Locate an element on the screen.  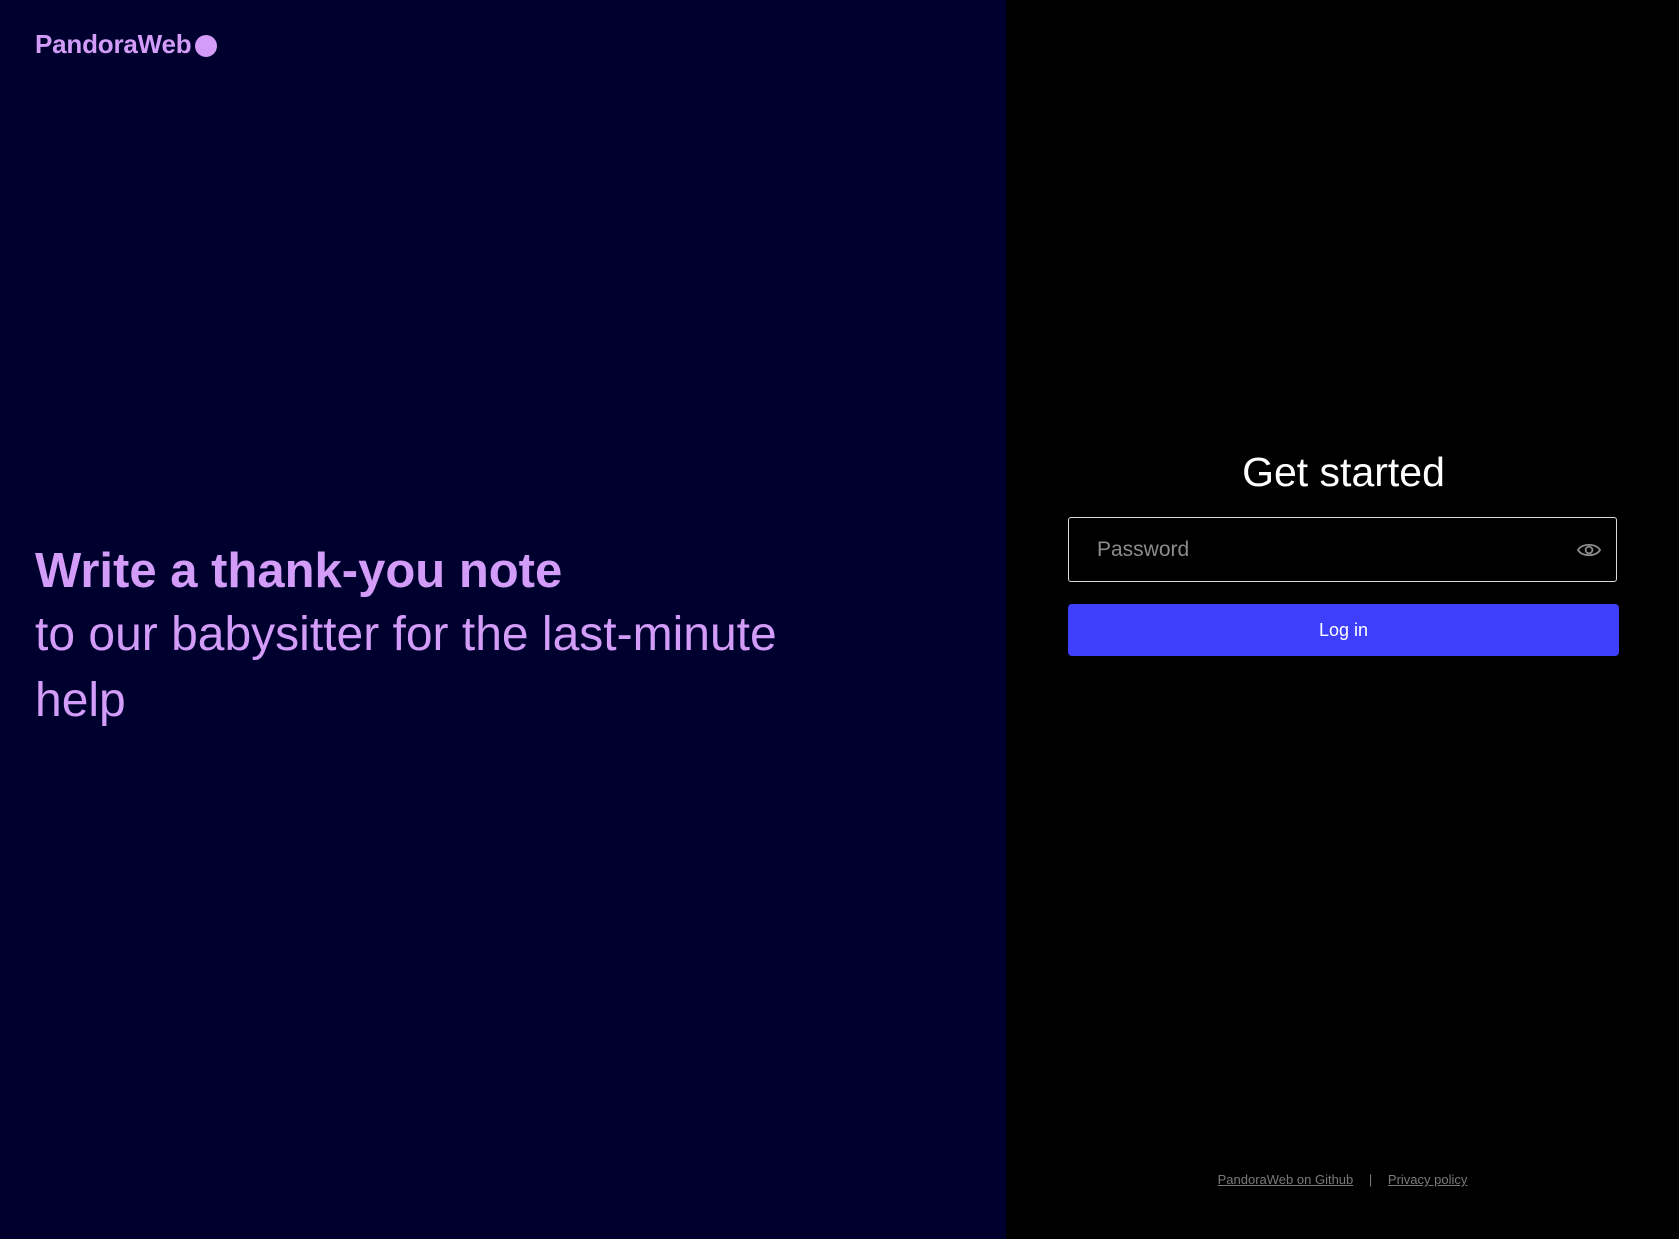
brand-logo: PandoraWeb is located at coordinates (126, 44).